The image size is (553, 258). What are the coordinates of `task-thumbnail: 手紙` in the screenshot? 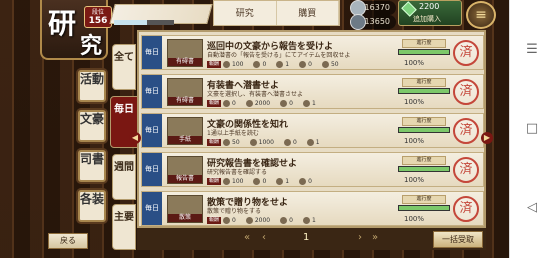 It's located at (185, 131).